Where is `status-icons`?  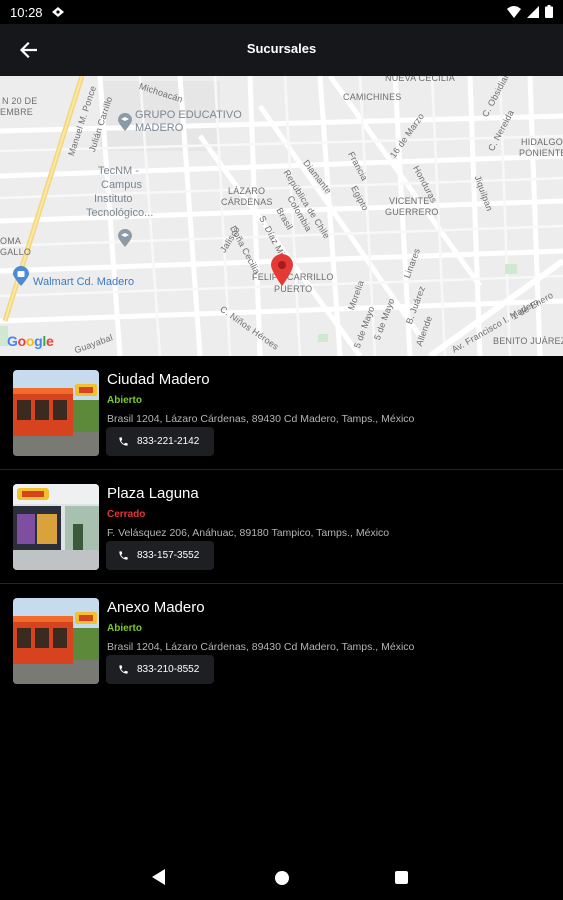 status-icons is located at coordinates (530, 14).